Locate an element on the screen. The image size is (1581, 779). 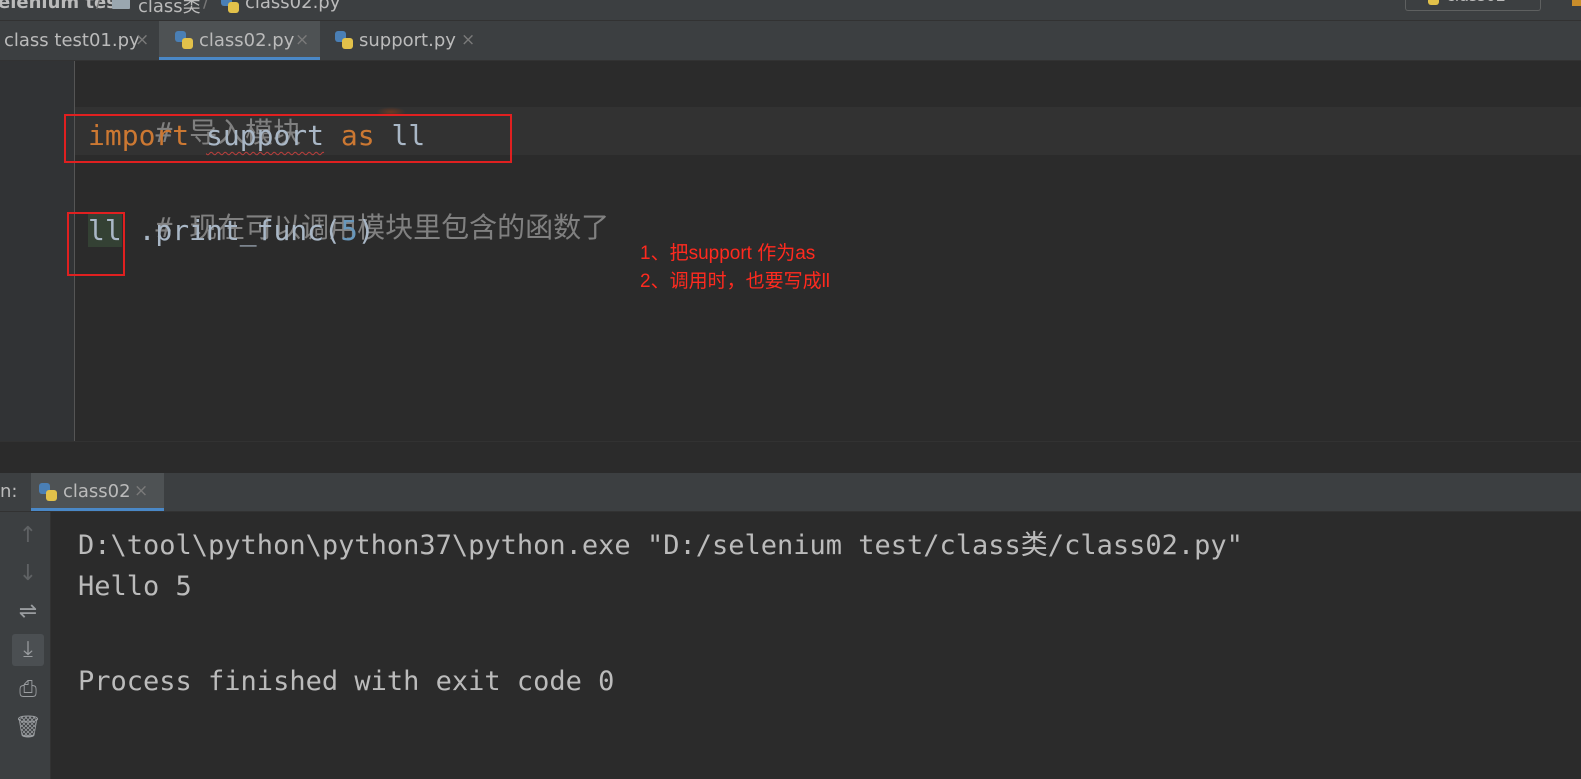
print-icon: ⎙ is located at coordinates (28, 690).